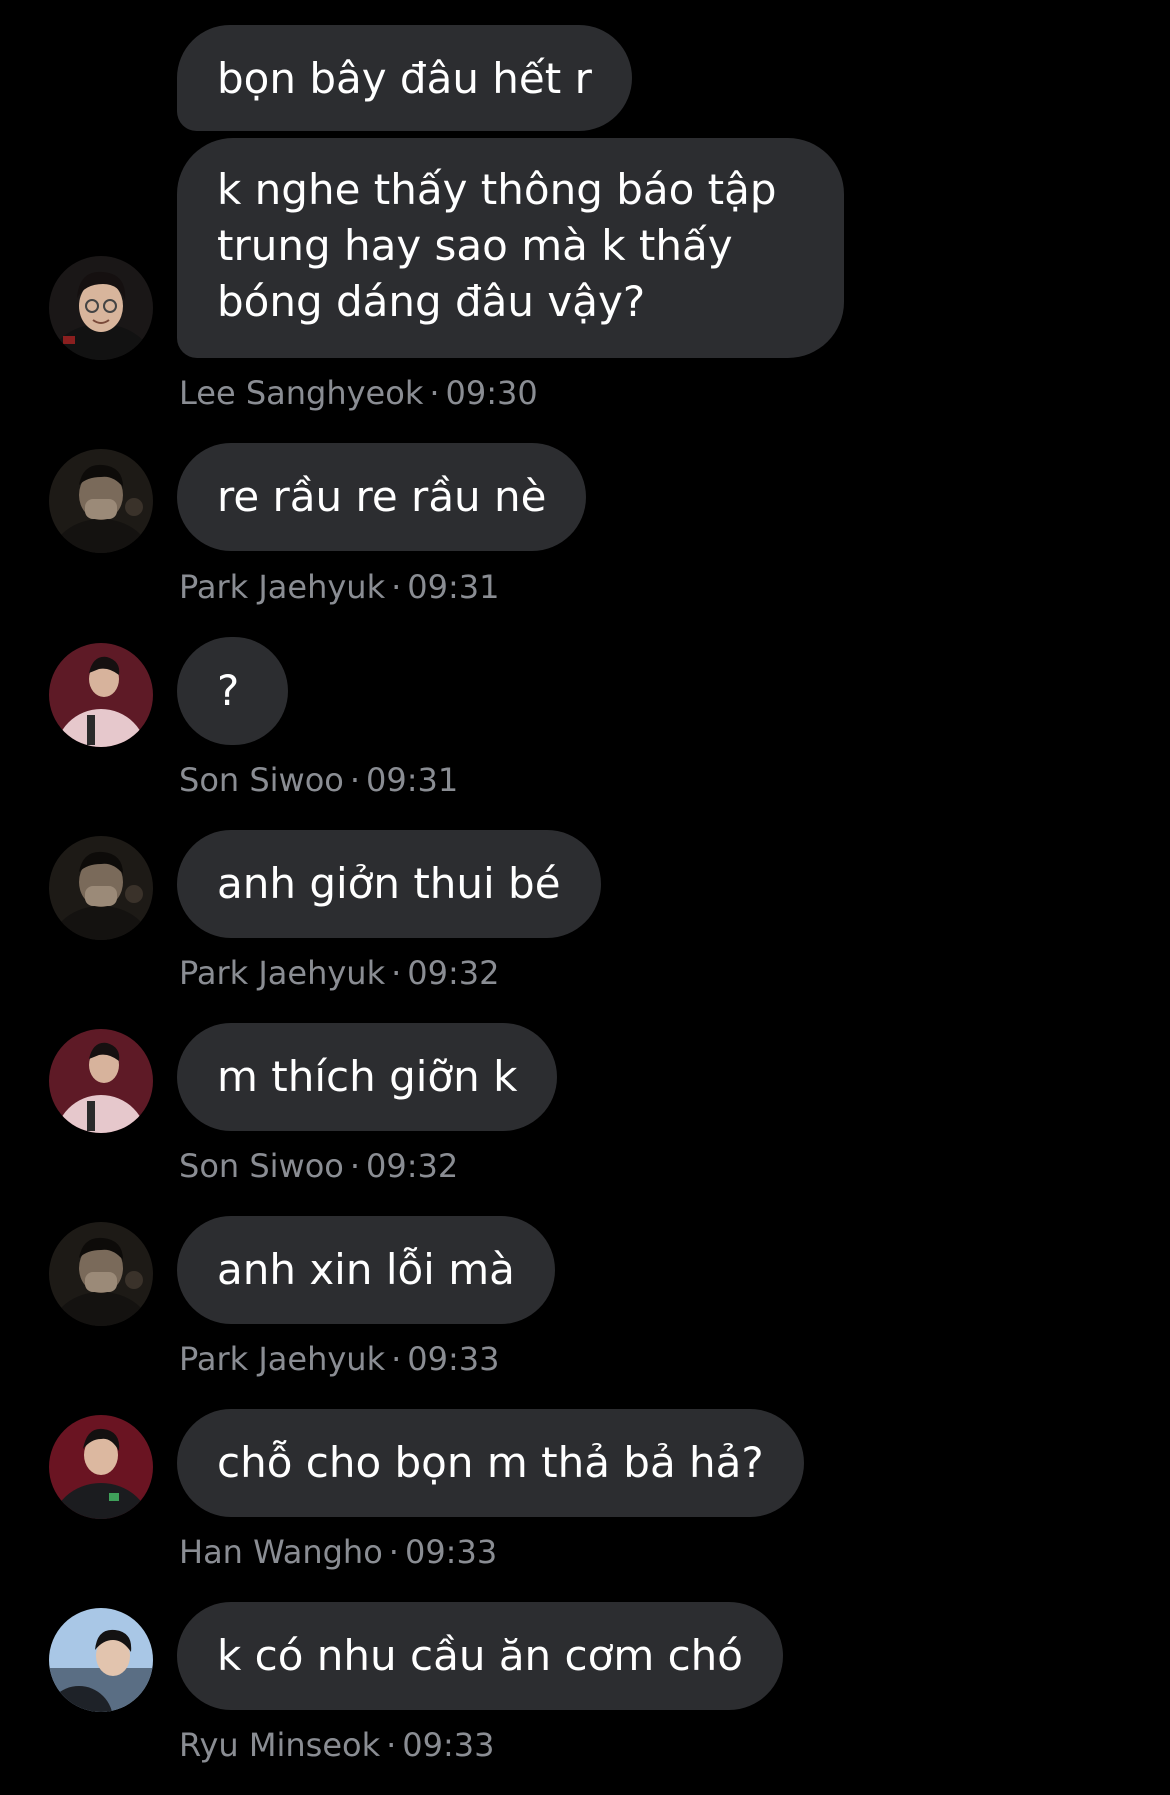 The image size is (1170, 1795). I want to click on message-bubble: bọn bây đâu hết r, so click(404, 78).